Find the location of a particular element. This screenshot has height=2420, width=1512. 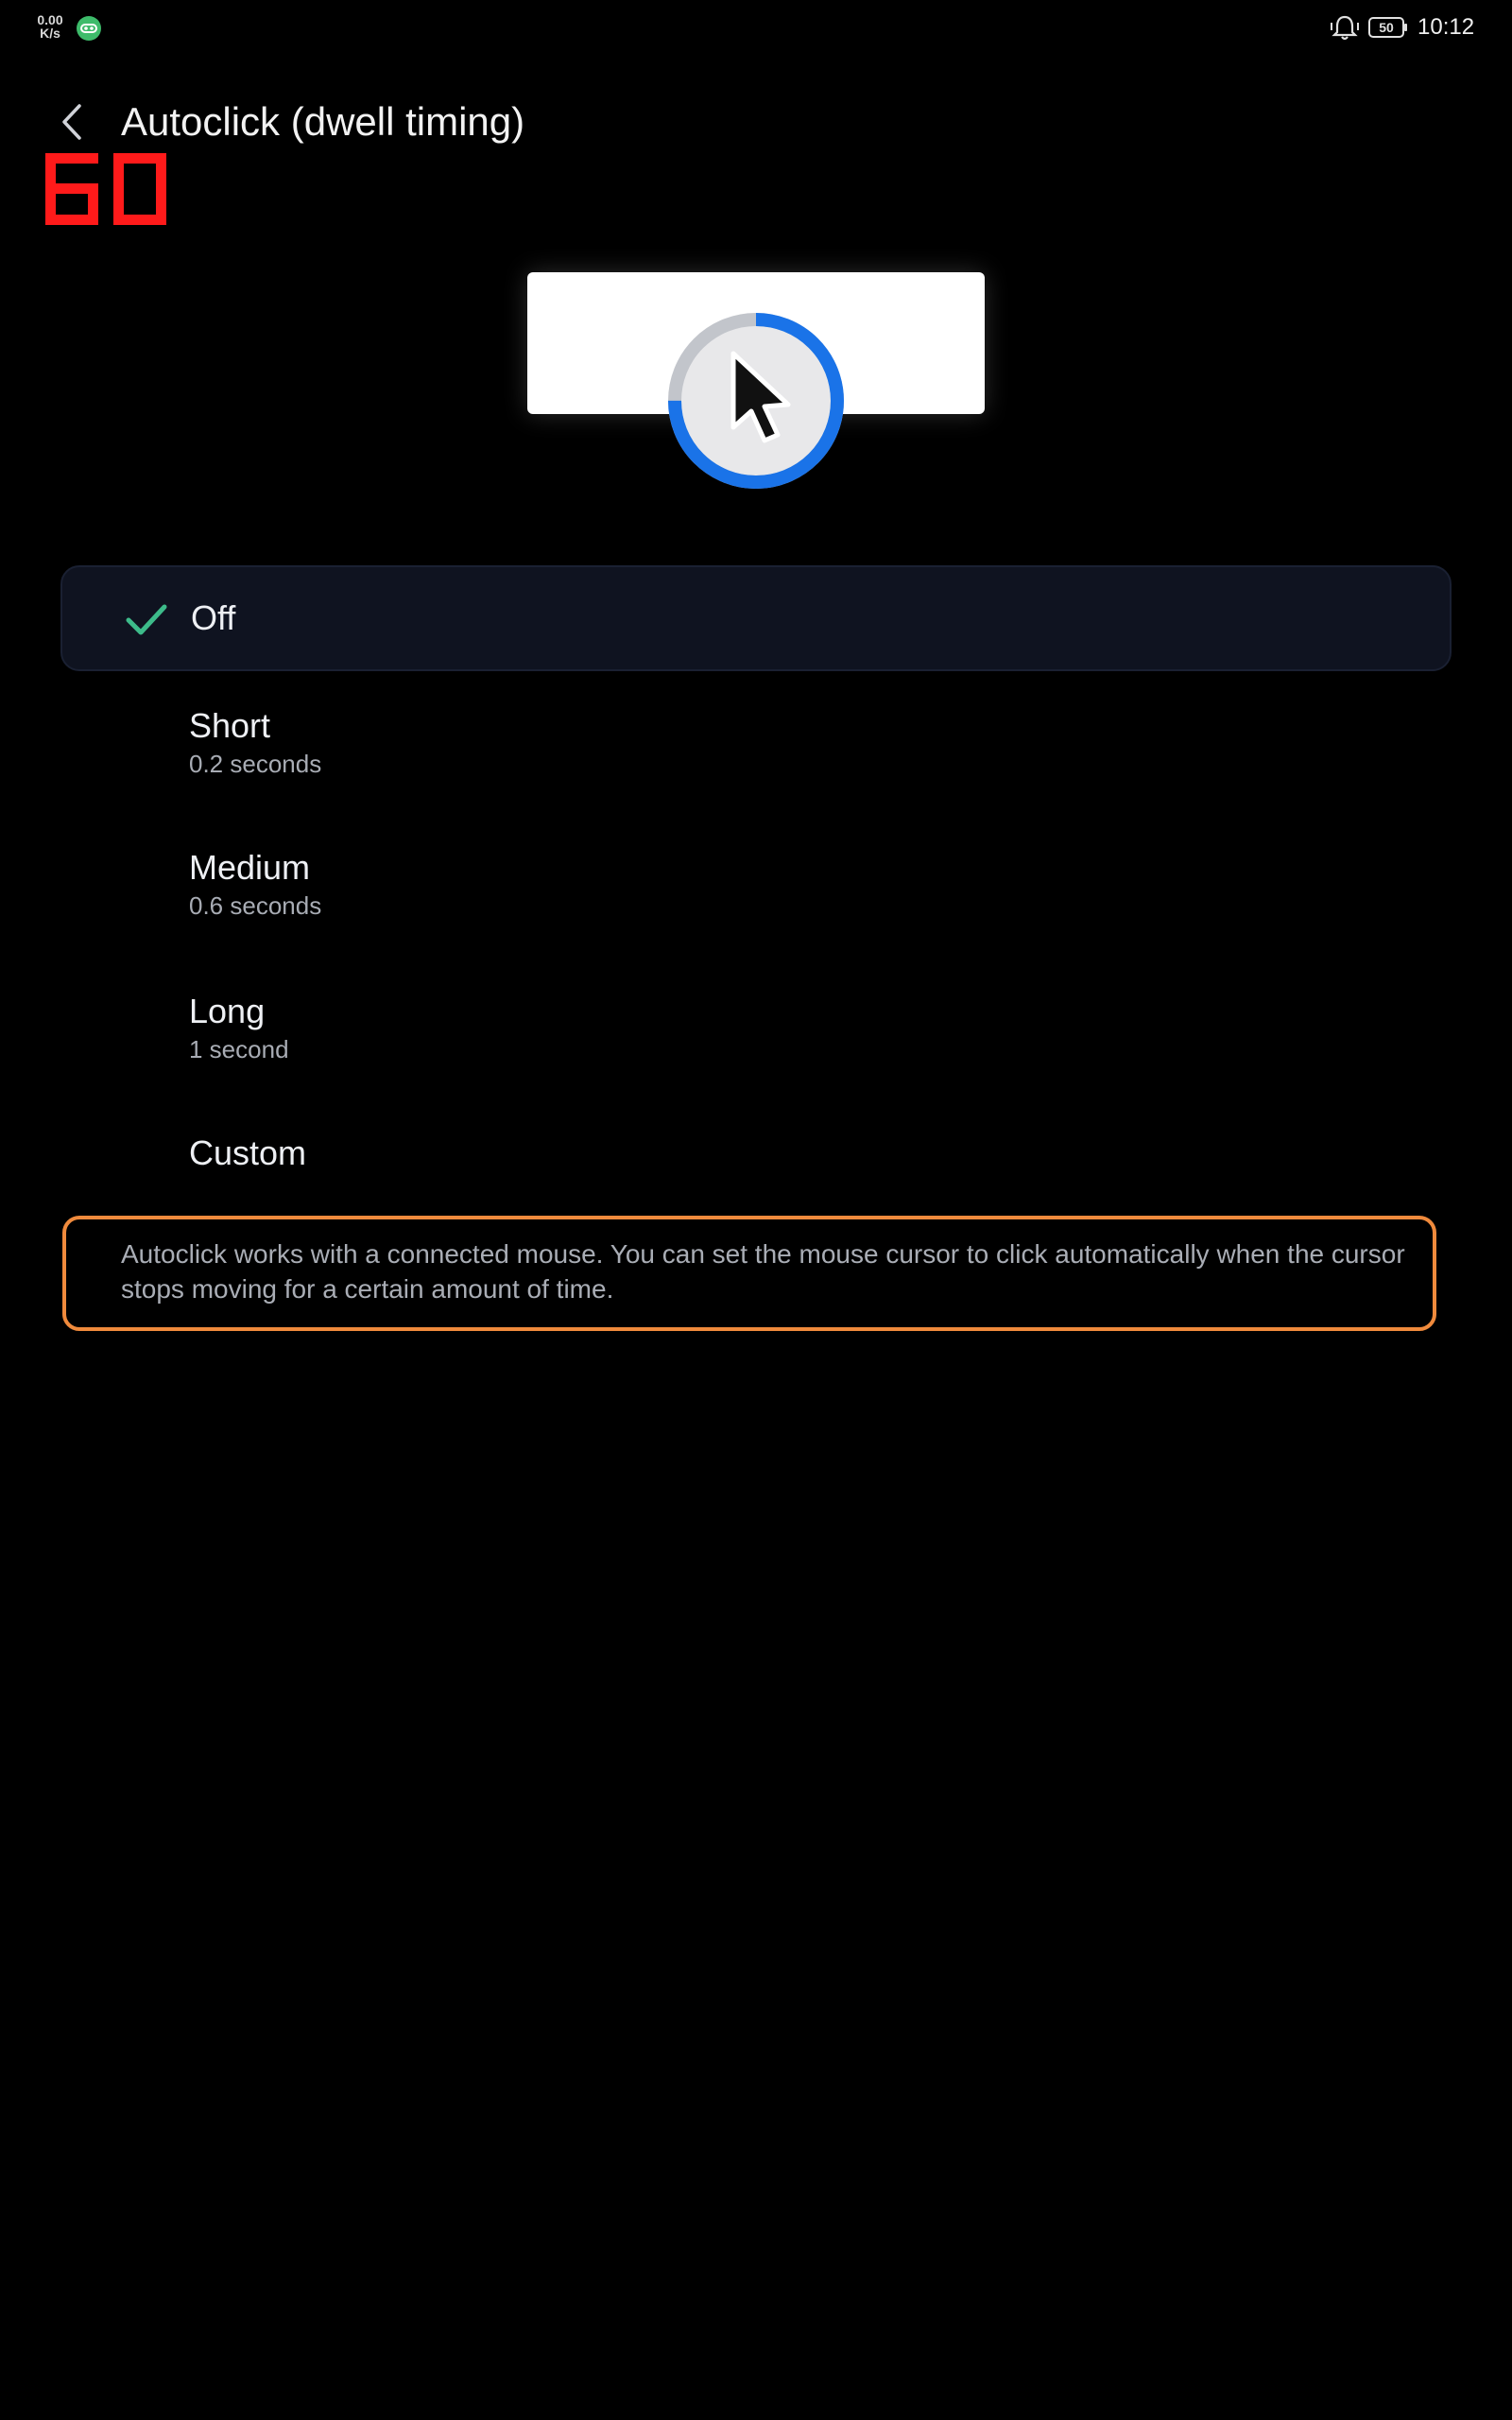

option-medium-sub: 0.6 seconds is located at coordinates (255, 906).